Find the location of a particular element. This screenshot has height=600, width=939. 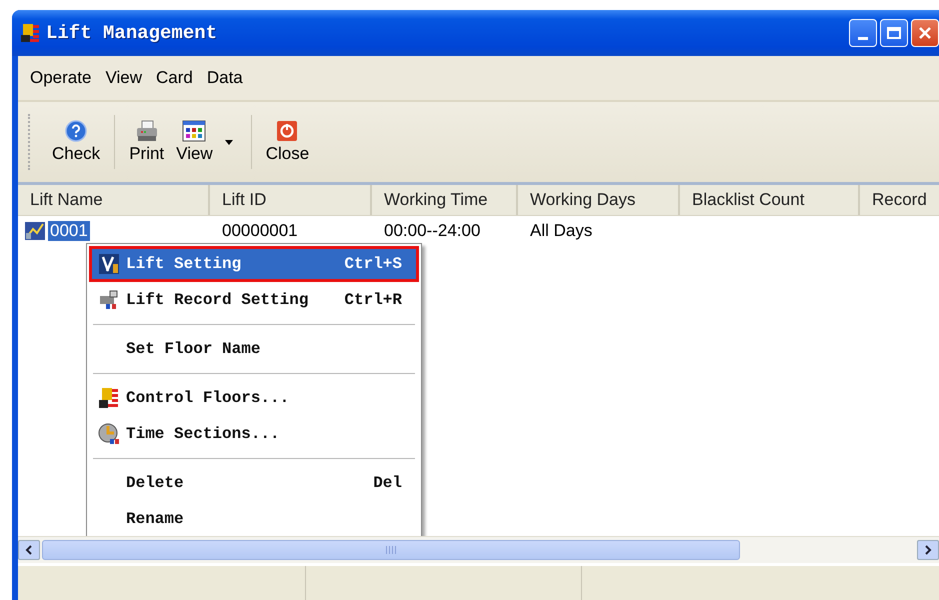

help-icon is located at coordinates (76, 131).